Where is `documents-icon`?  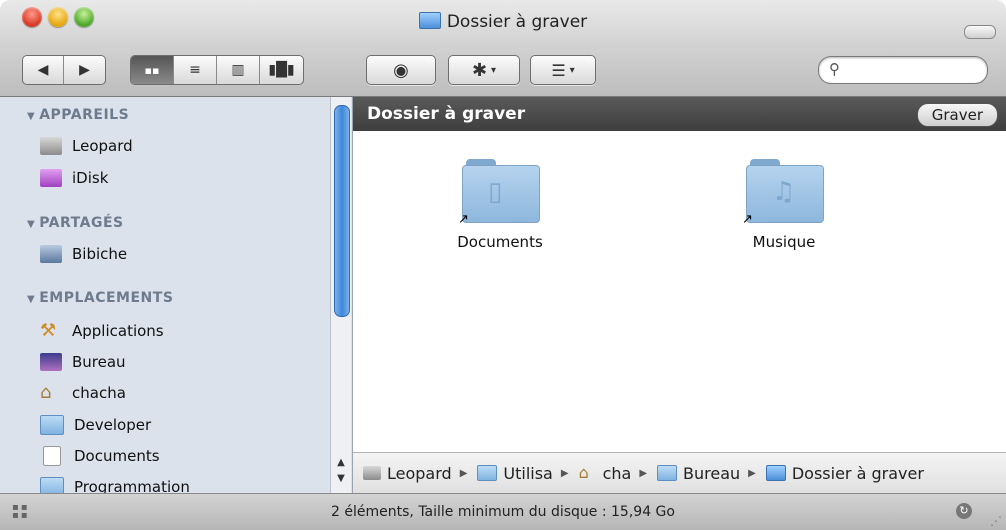 documents-icon is located at coordinates (52, 456).